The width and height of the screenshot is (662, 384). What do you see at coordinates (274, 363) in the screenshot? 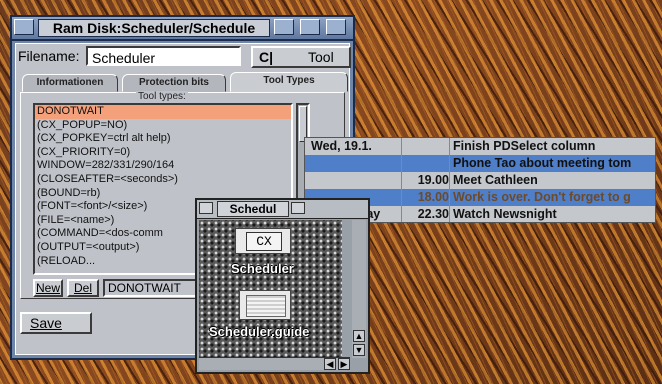
I see `horizontal-scrollbar: ◀ ▶` at bounding box center [274, 363].